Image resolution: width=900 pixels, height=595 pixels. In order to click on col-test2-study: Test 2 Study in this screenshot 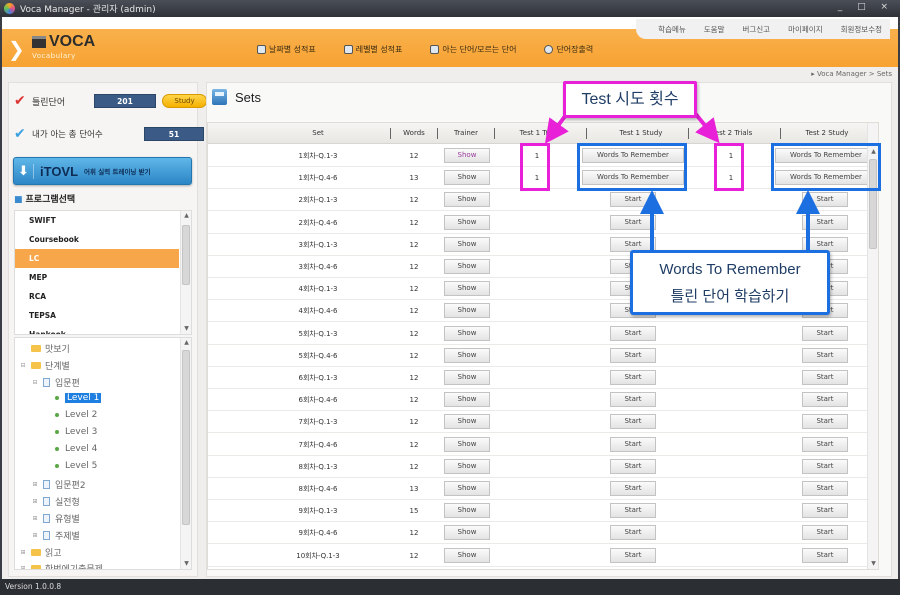, I will do `click(827, 133)`.